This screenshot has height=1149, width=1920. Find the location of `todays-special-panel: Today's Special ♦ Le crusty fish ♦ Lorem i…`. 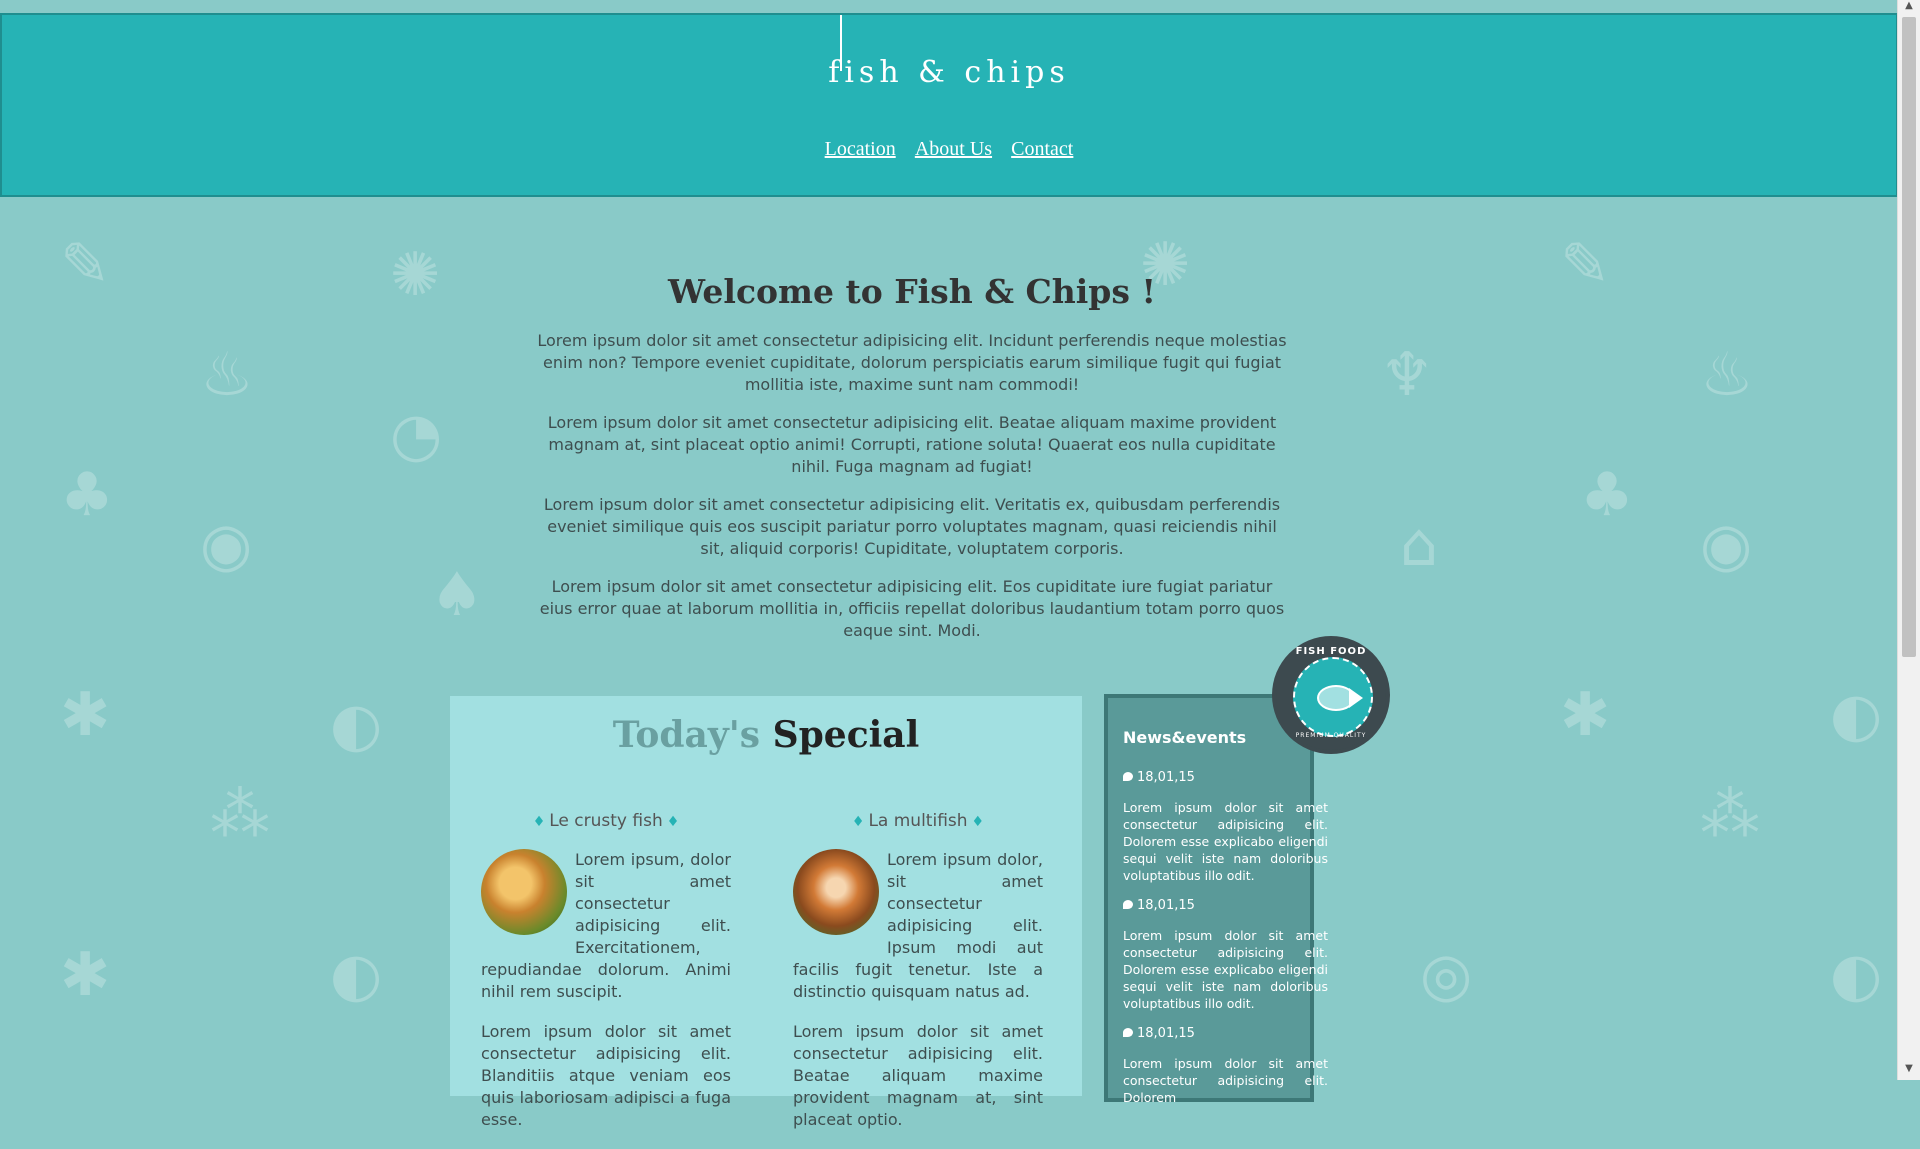

todays-special-panel: Today's Special ♦ Le crusty fish ♦ Lorem i… is located at coordinates (766, 912).